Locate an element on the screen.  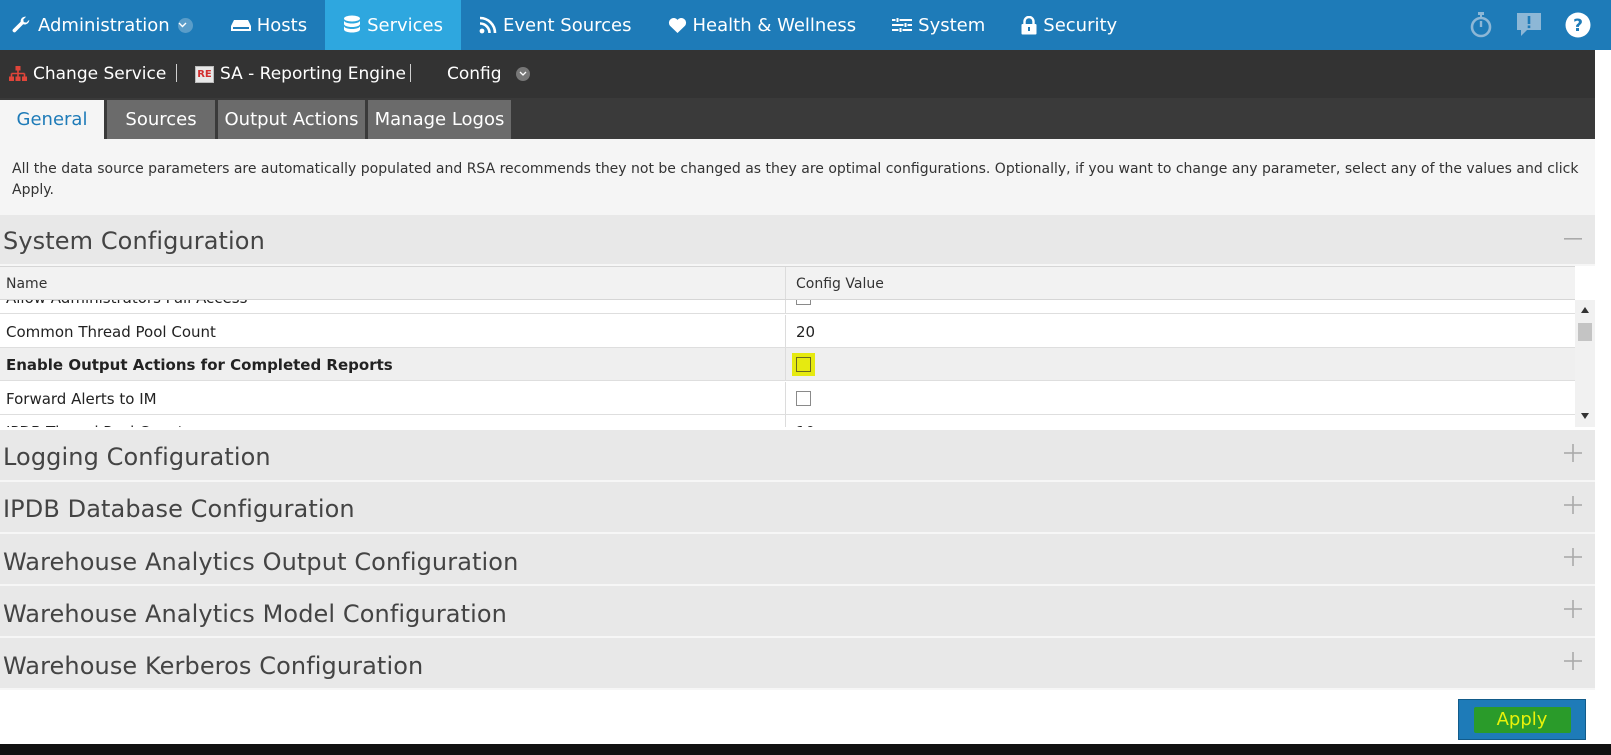
section-warehouse-kerberos-configuration: Warehouse Kerberos Configuration is located at coordinates (797, 664).